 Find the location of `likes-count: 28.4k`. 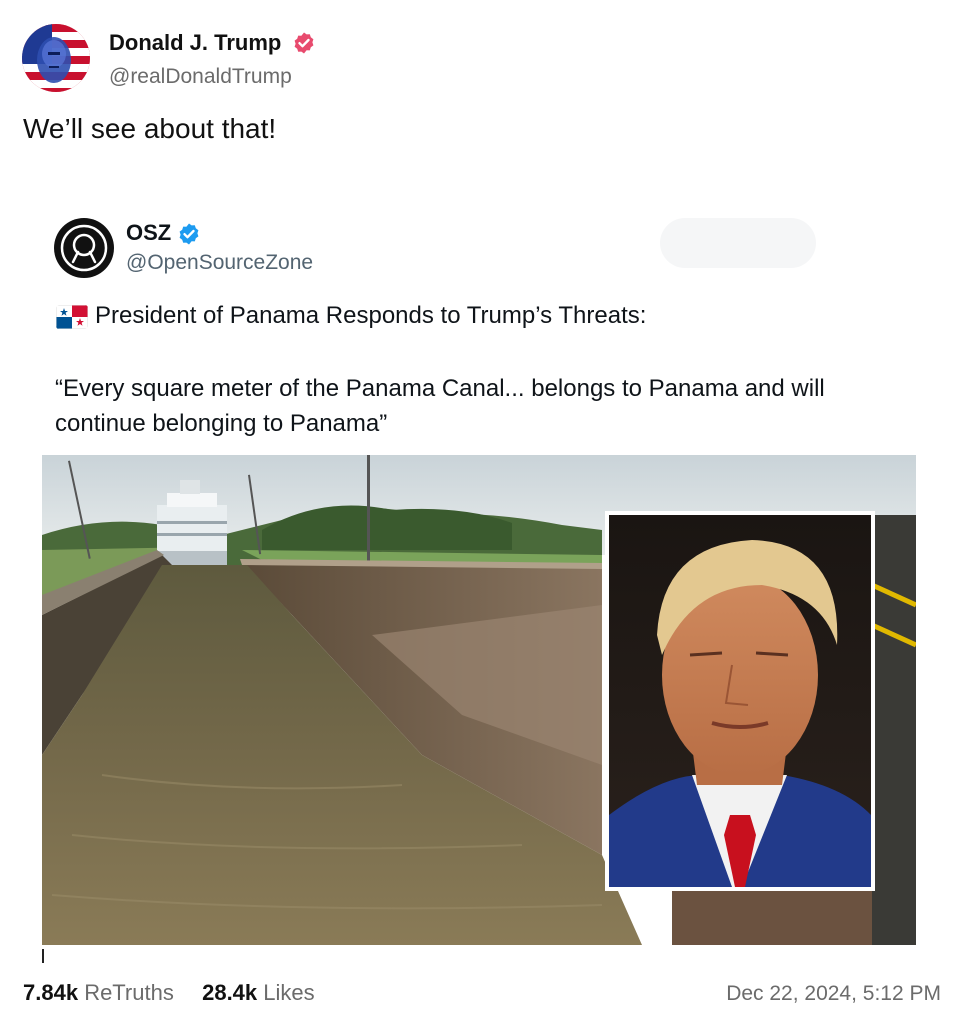

likes-count: 28.4k is located at coordinates (229, 992).